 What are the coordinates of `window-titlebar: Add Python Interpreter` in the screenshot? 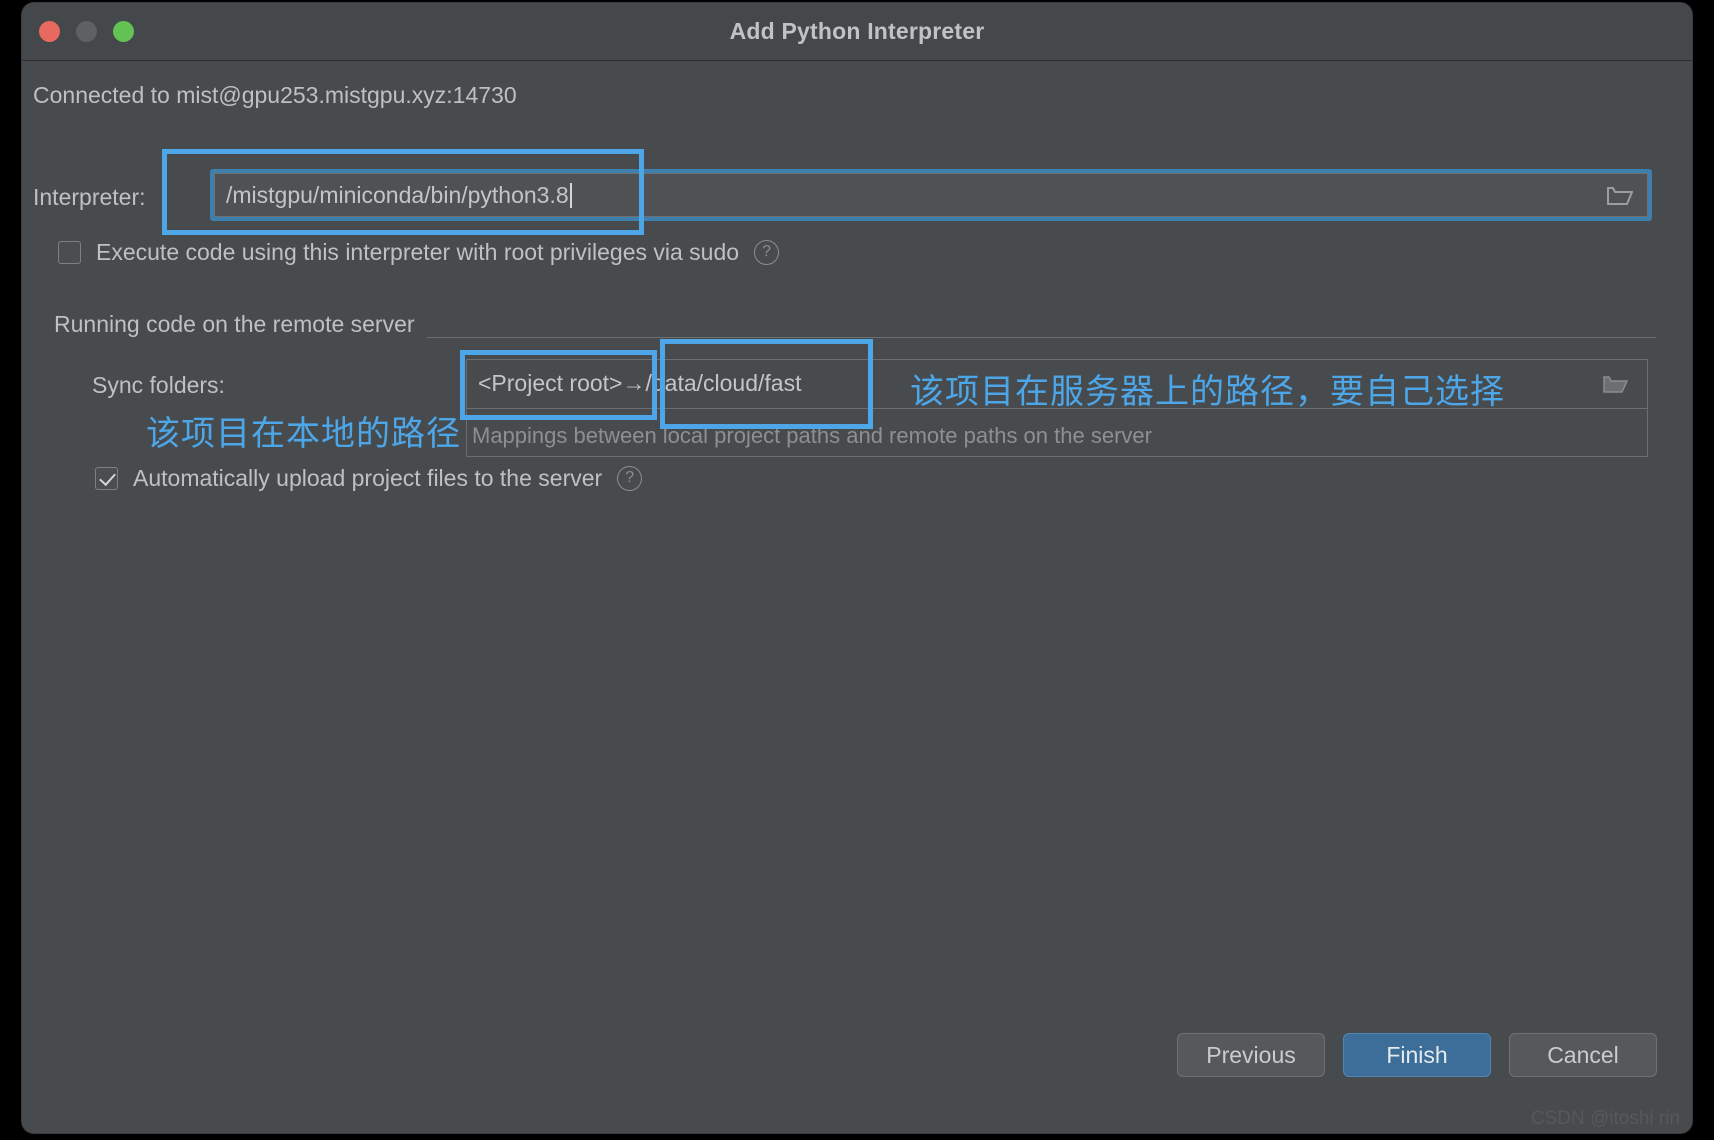 It's located at (857, 32).